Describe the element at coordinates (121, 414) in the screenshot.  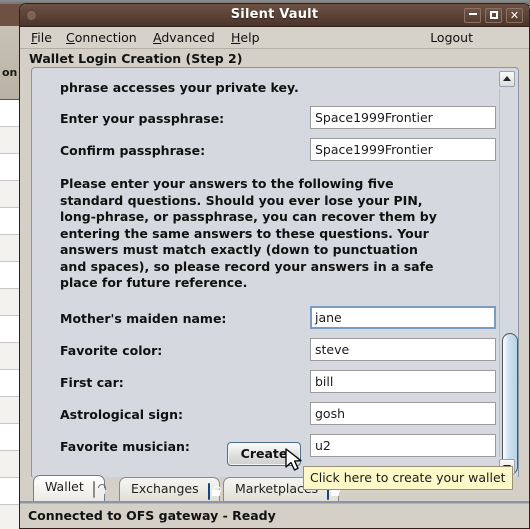
I see `astrological-sign-label: Astrological sign:` at that location.